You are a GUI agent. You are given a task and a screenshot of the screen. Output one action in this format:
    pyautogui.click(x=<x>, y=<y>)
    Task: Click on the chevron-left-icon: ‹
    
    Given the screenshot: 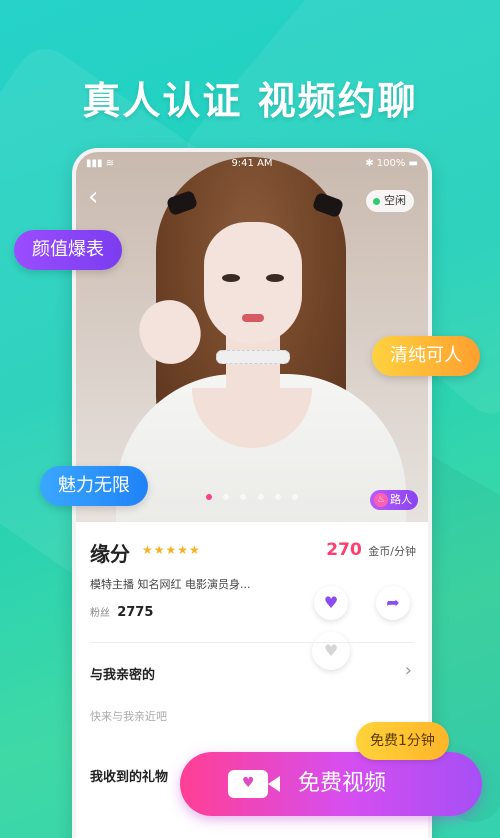 What is the action you would take?
    pyautogui.click(x=93, y=197)
    